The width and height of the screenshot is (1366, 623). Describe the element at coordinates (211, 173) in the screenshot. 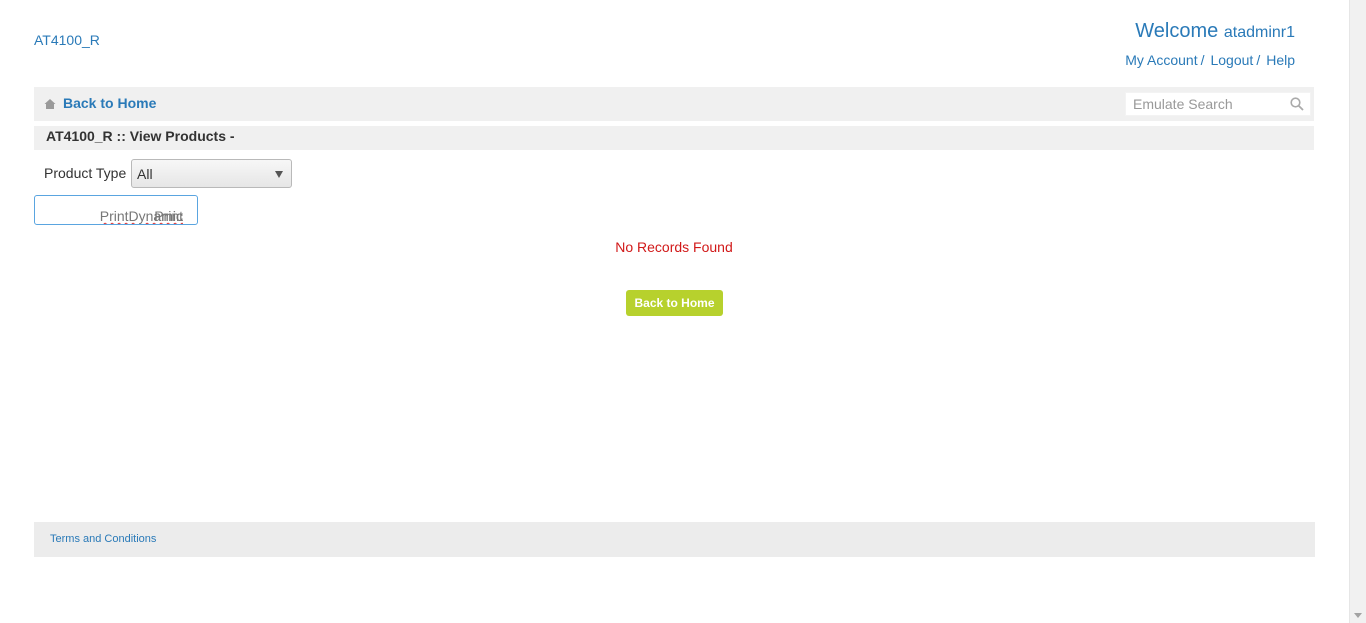

I see `product-type-select: All` at that location.